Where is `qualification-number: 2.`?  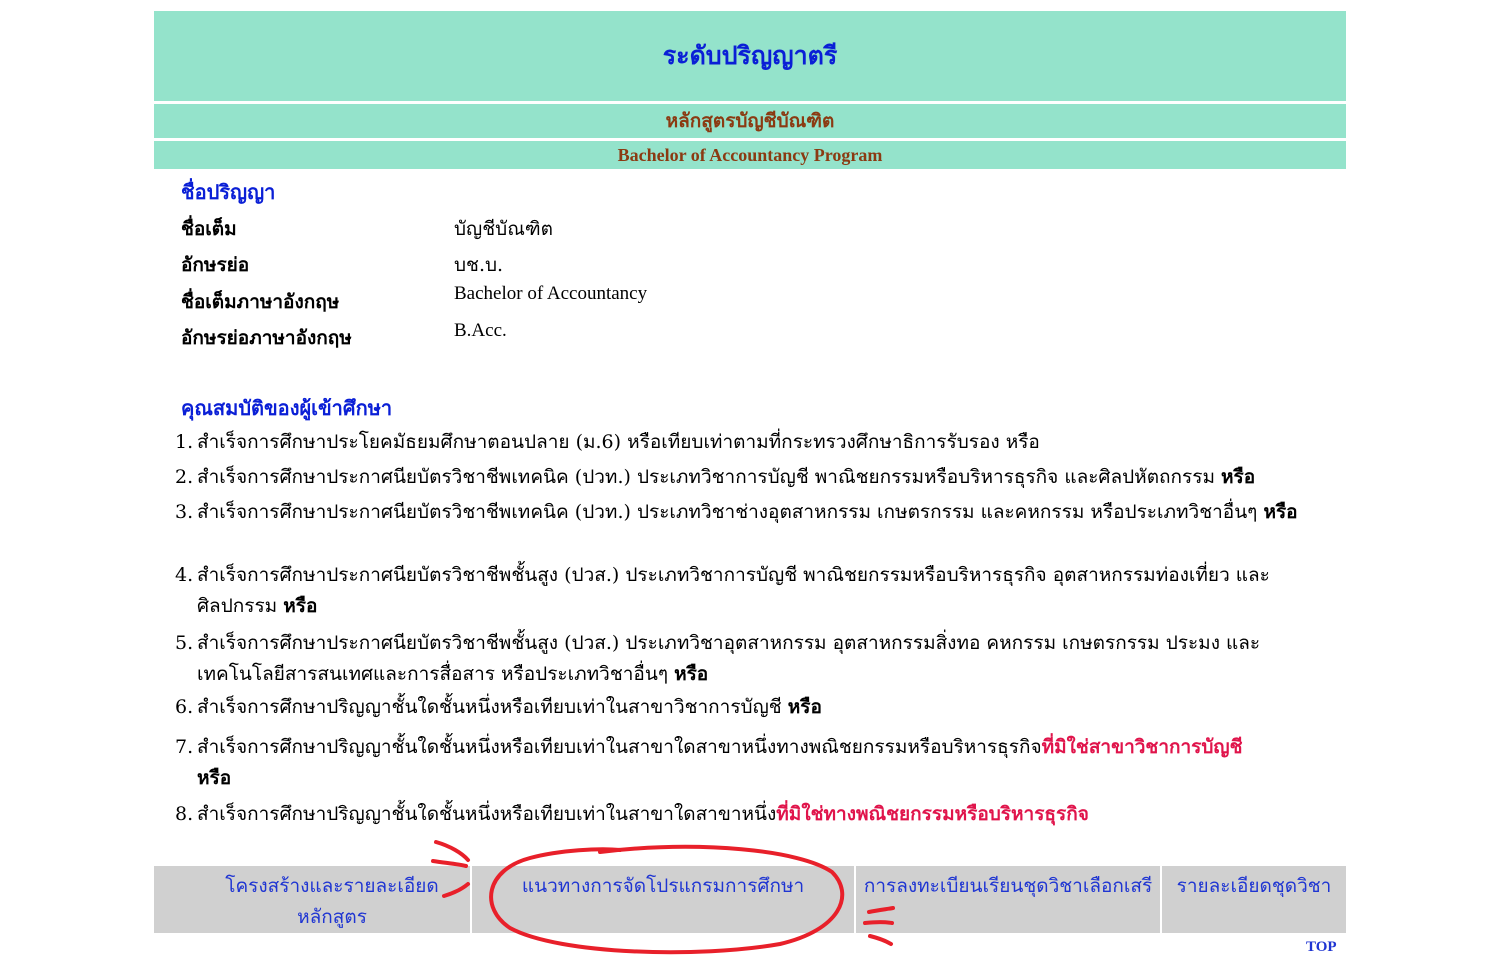 qualification-number: 2. is located at coordinates (184, 477).